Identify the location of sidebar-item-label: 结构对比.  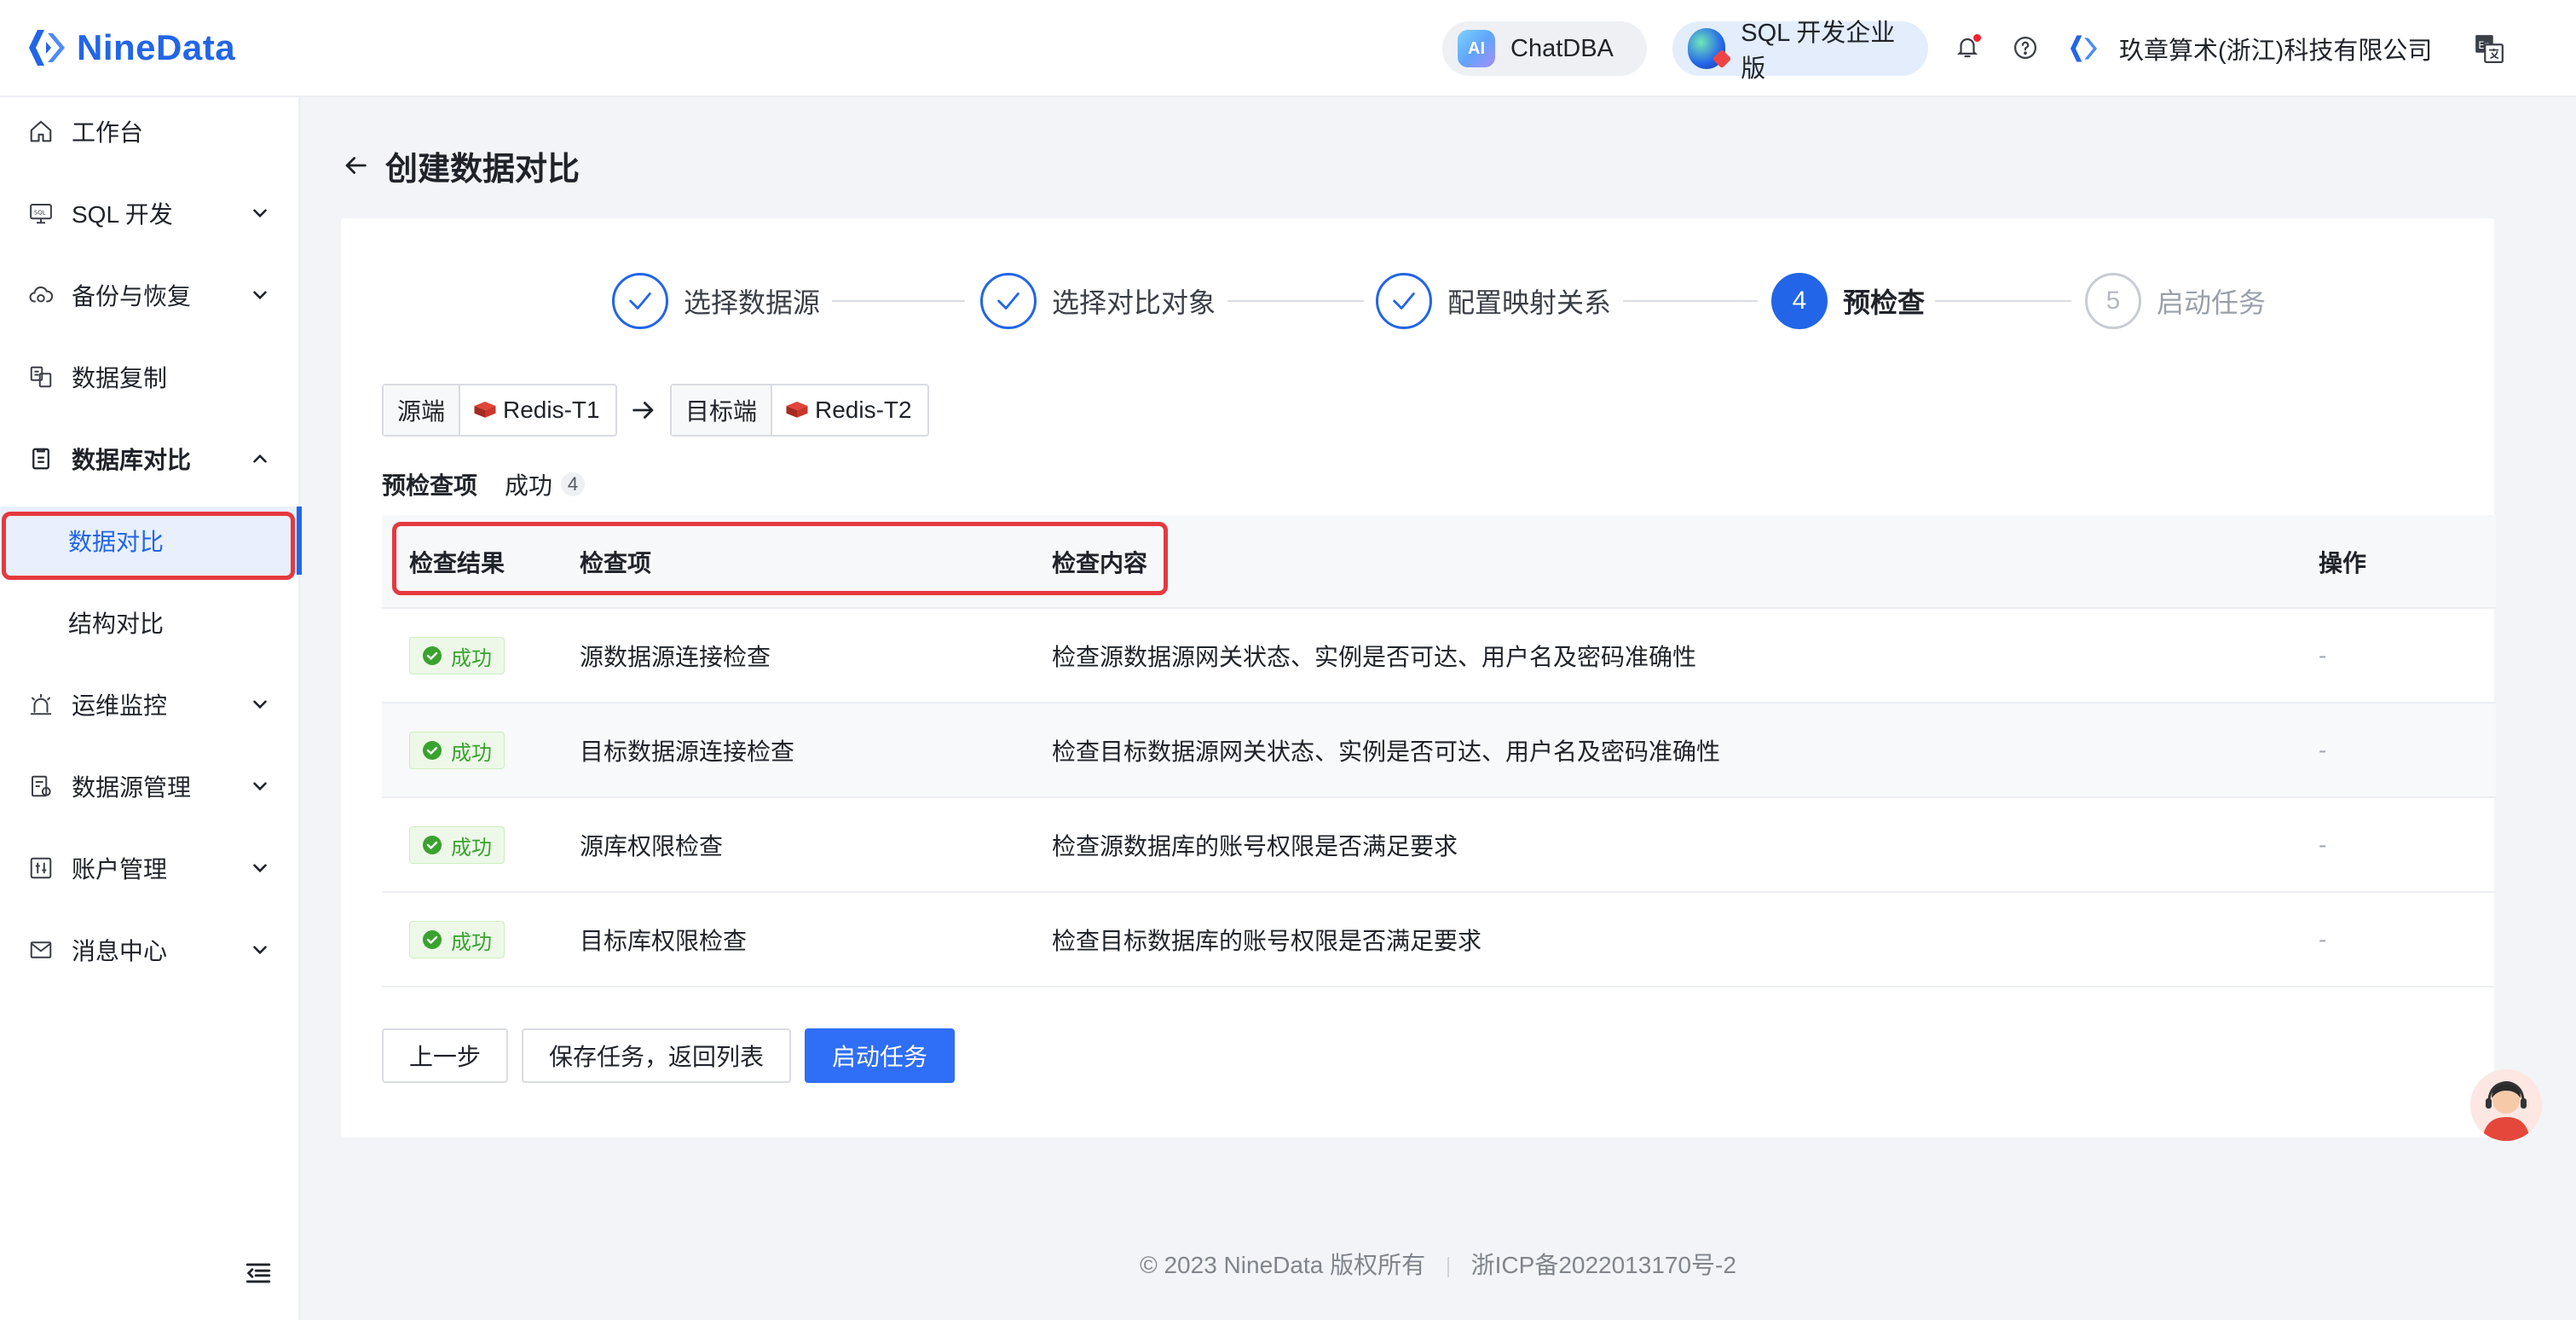
(116, 624).